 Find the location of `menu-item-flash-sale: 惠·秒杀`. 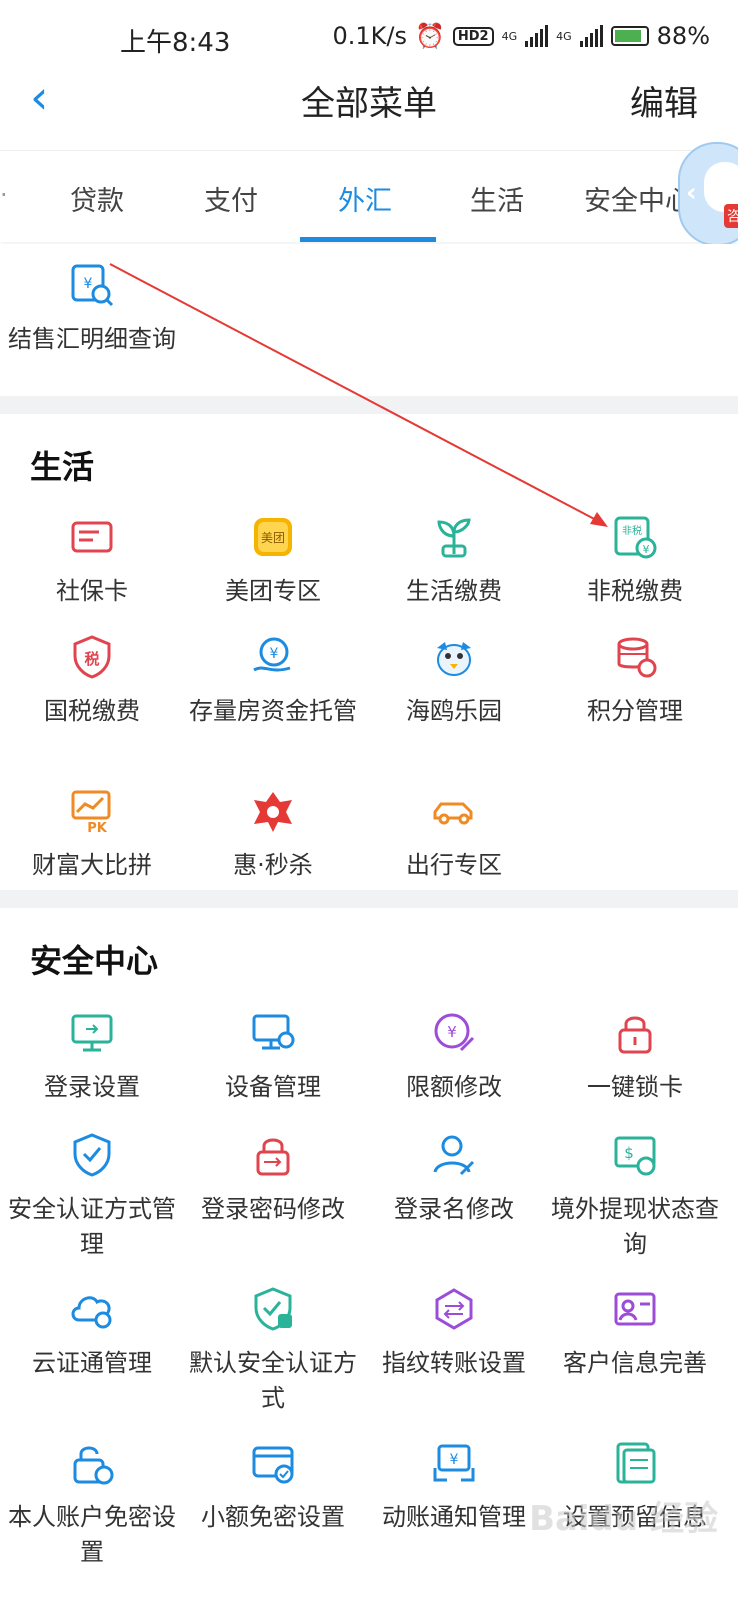

menu-item-flash-sale: 惠·秒杀 is located at coordinates (273, 835).